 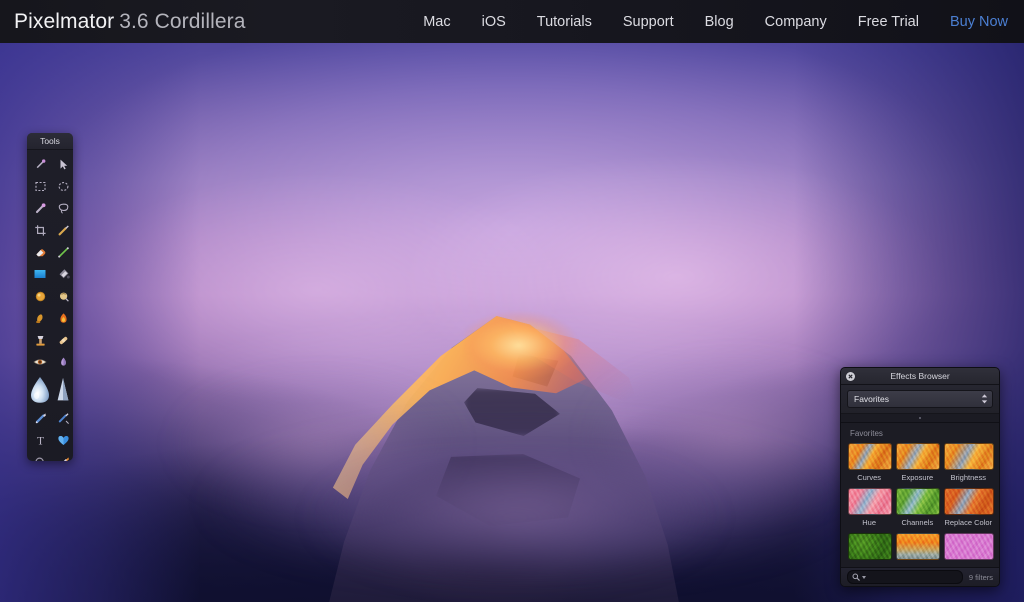 I want to click on effect-label: Curves, so click(x=869, y=477).